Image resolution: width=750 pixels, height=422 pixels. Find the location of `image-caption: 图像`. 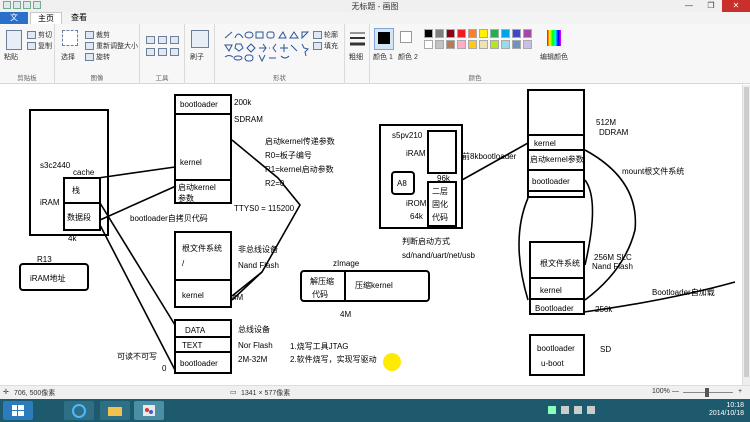

image-caption: 图像 is located at coordinates (97, 78).